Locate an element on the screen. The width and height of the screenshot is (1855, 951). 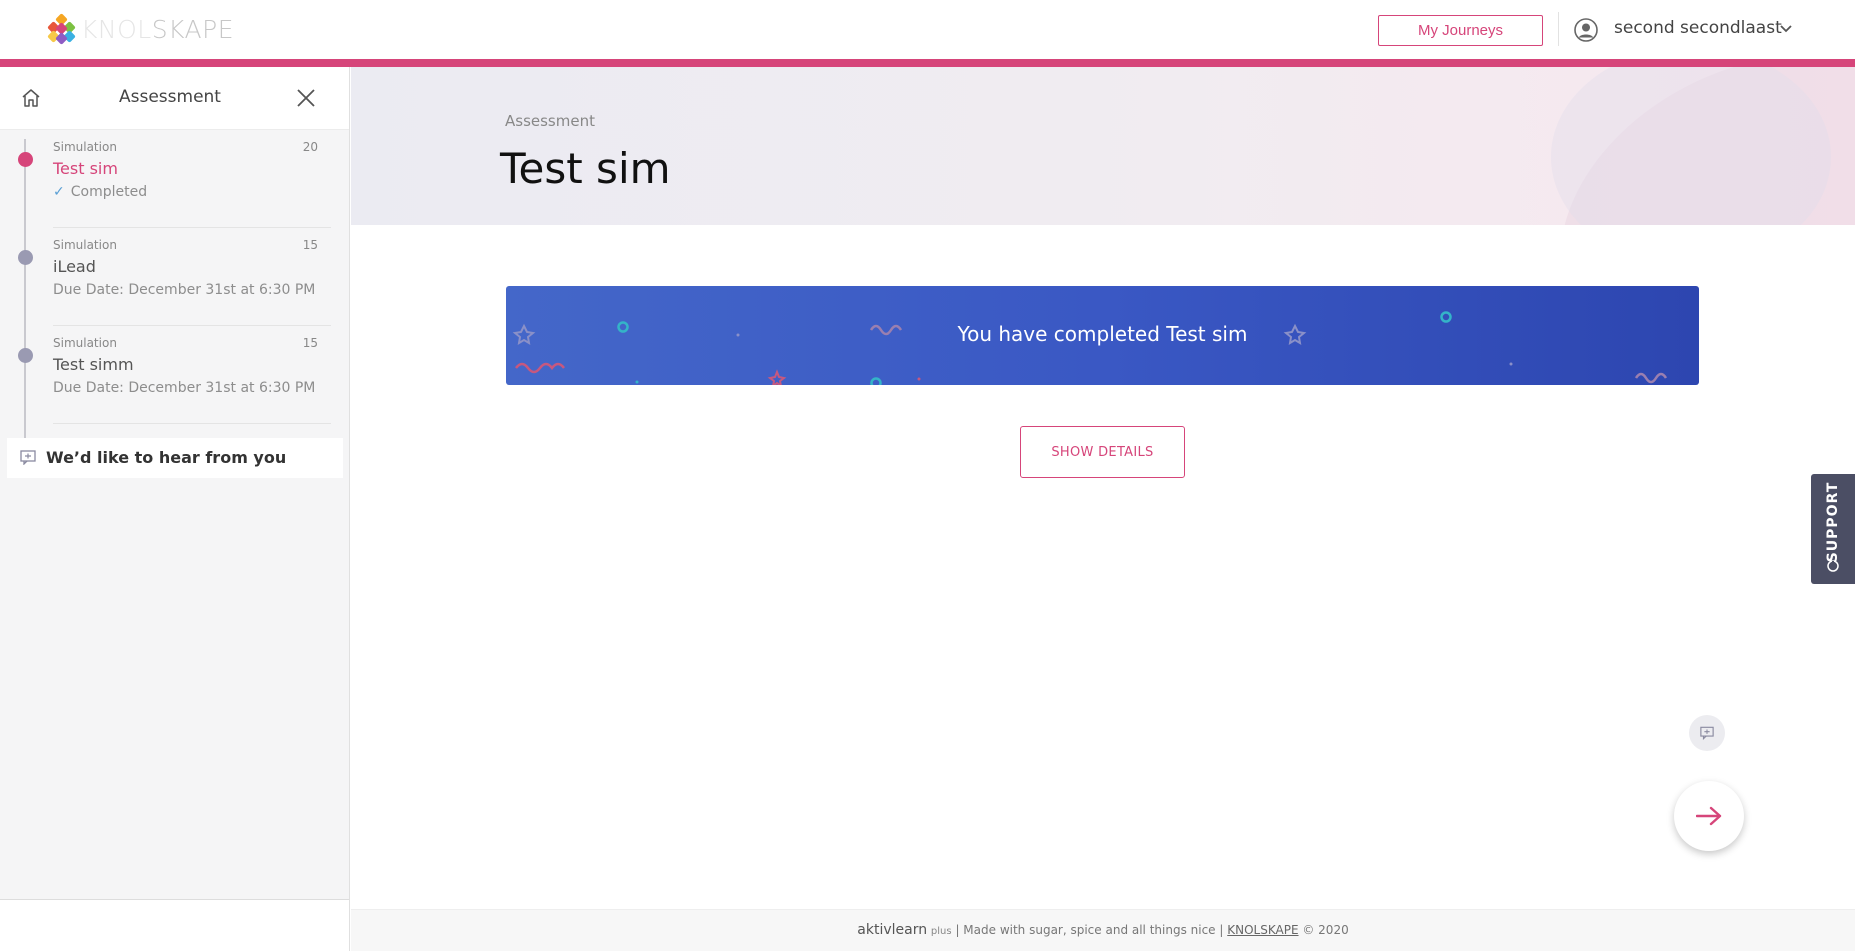
sidebar-footer is located at coordinates (174, 925).